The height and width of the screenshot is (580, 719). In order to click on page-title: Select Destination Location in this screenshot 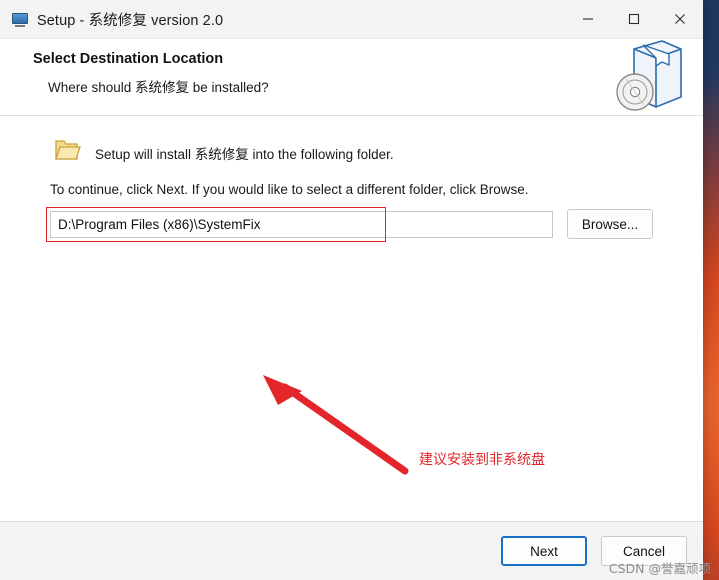, I will do `click(128, 59)`.